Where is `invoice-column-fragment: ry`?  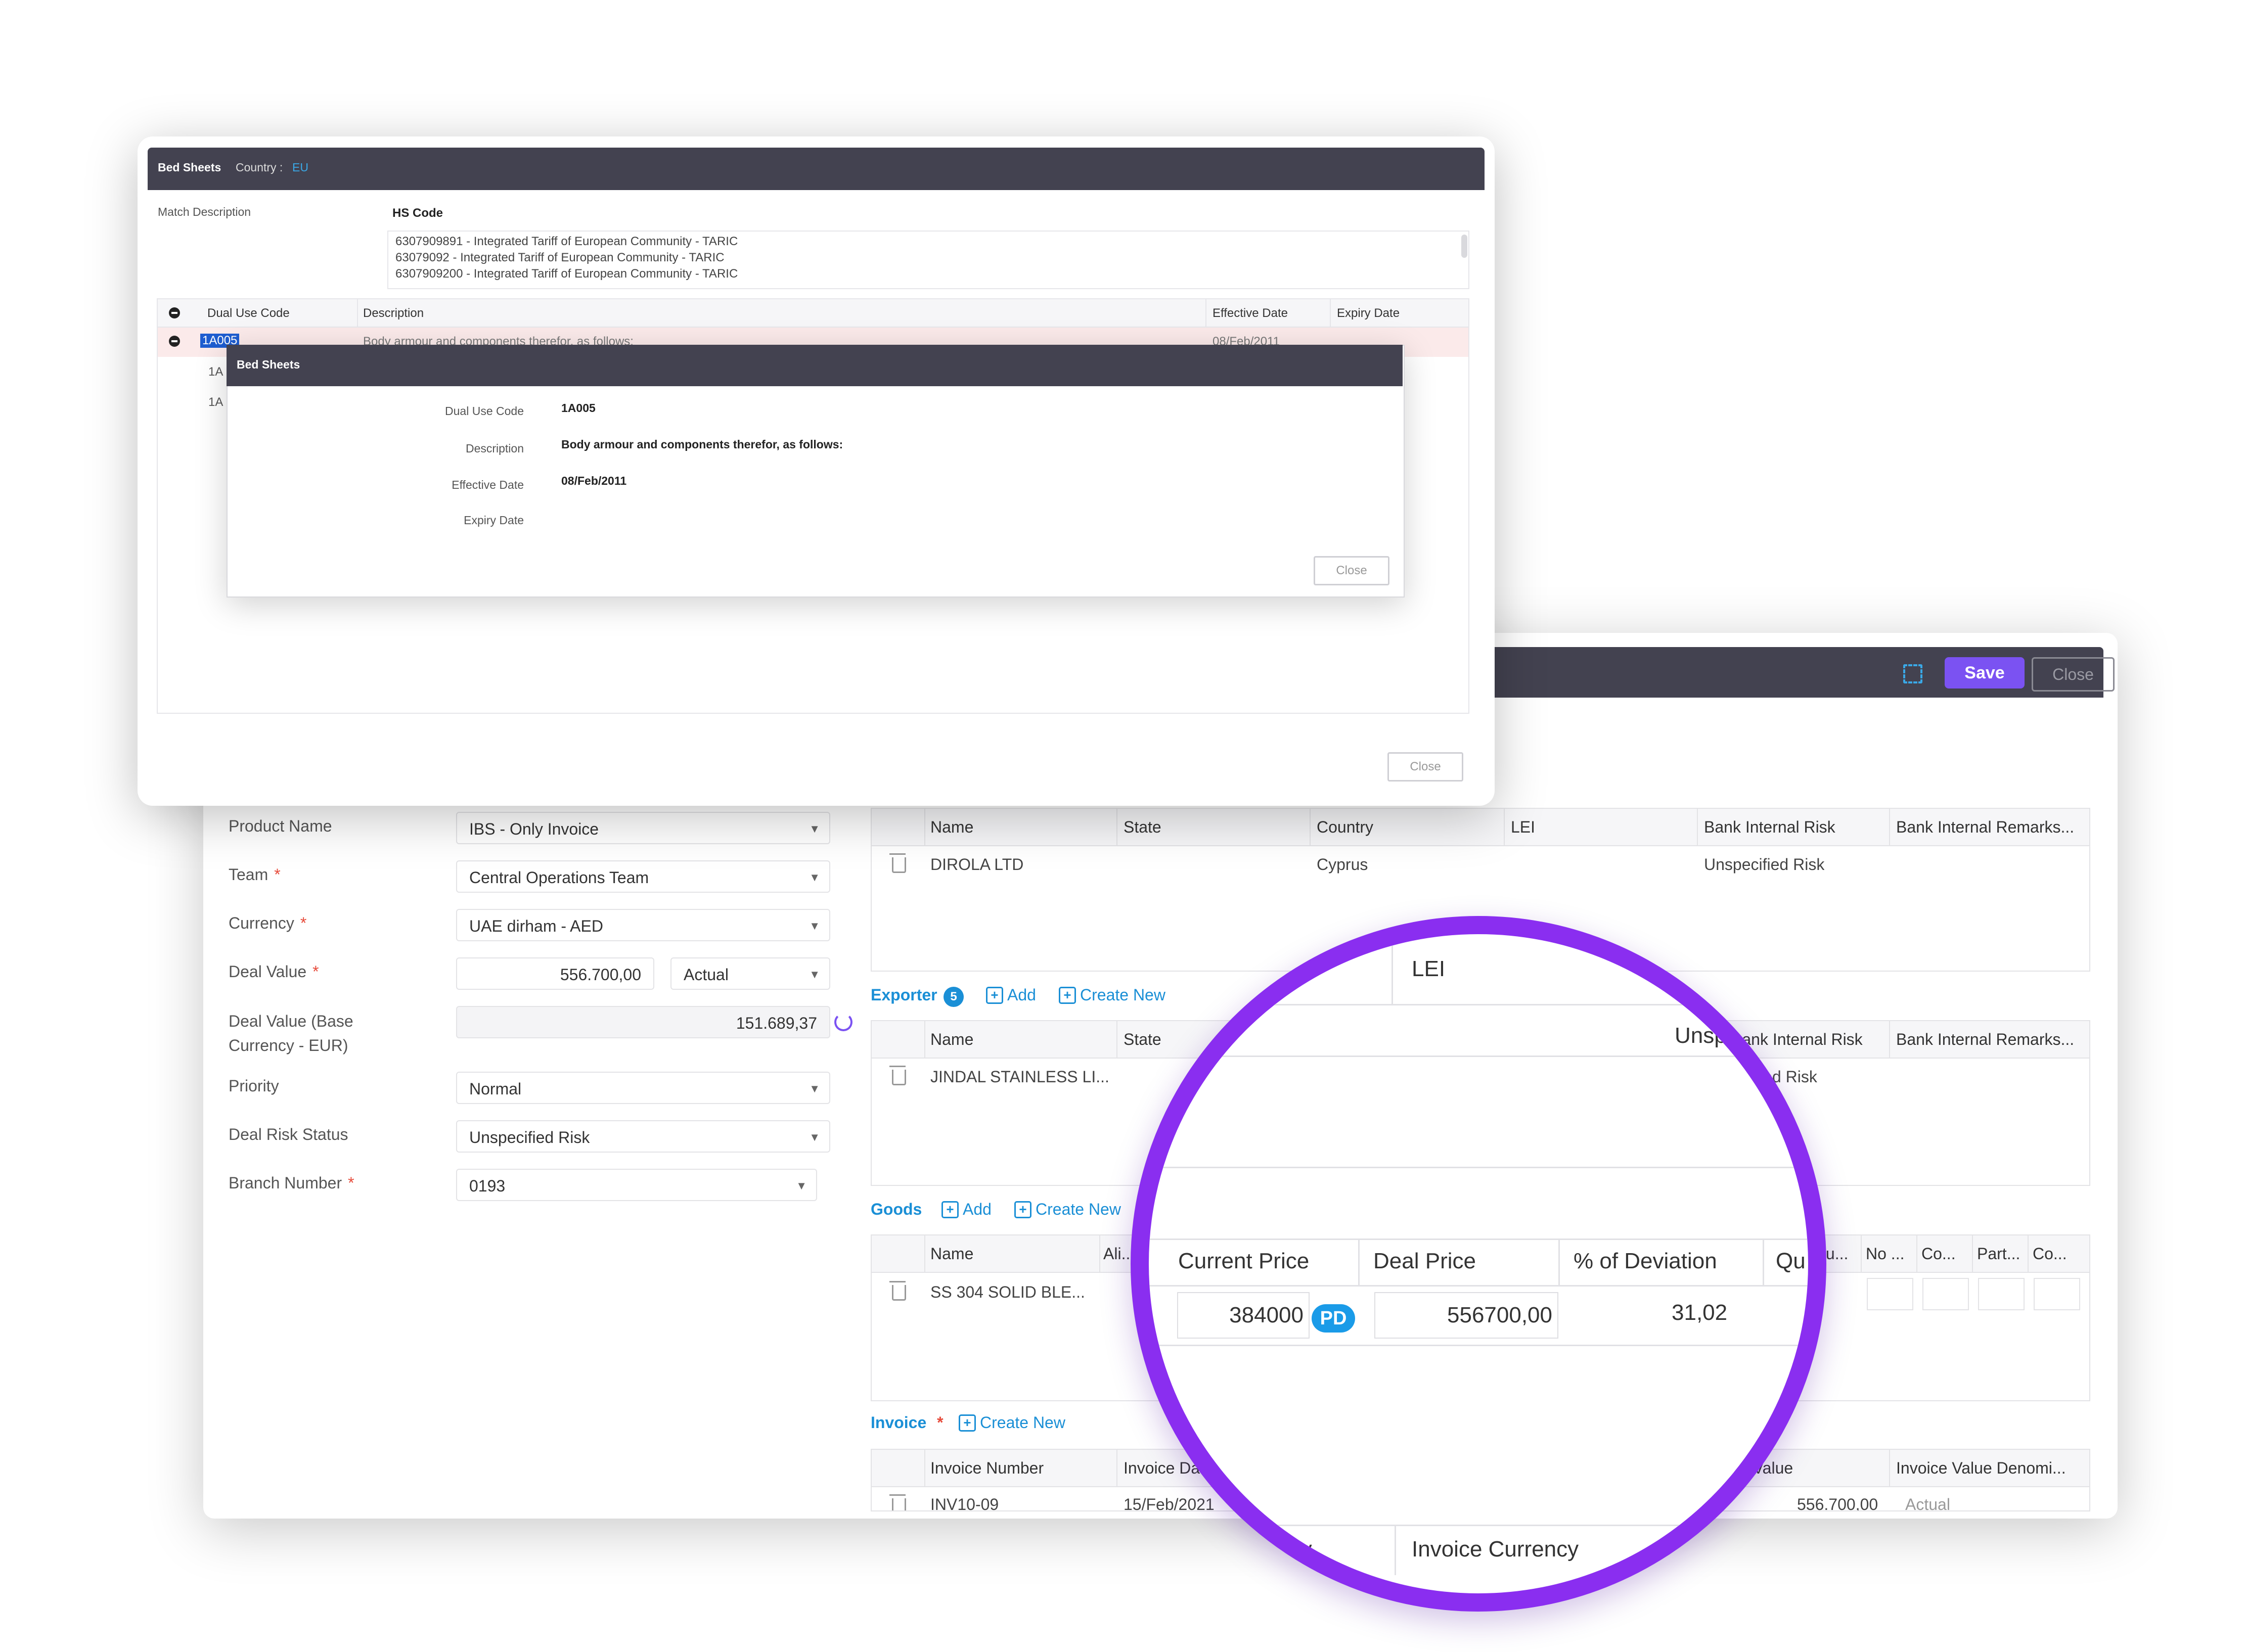 invoice-column-fragment: ry is located at coordinates (1302, 1550).